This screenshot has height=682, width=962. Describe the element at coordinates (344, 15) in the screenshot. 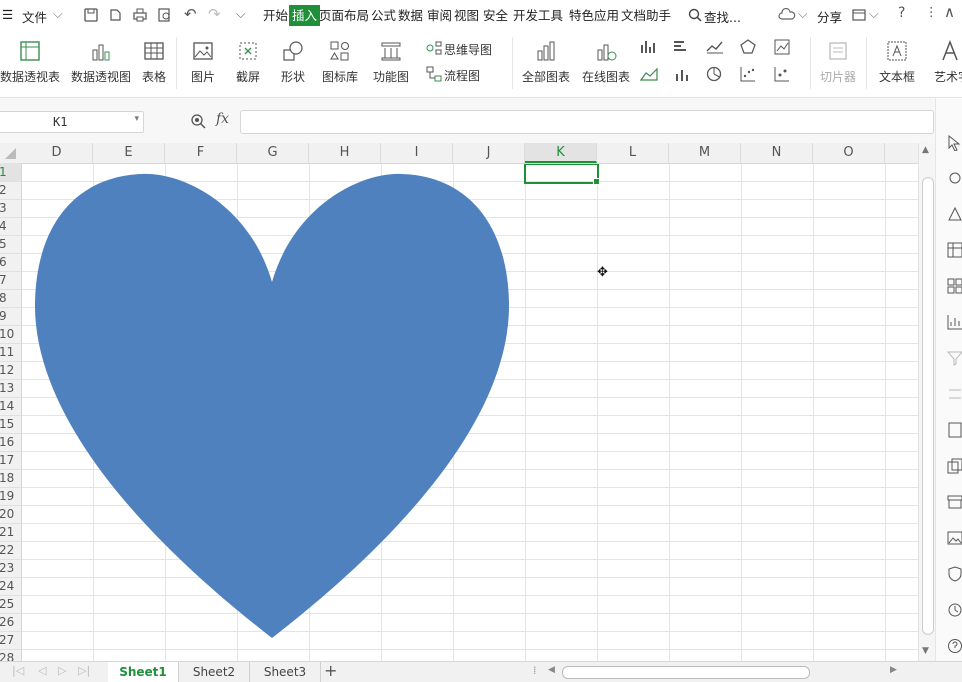

I see `tab-page-layout: 页面布局` at that location.